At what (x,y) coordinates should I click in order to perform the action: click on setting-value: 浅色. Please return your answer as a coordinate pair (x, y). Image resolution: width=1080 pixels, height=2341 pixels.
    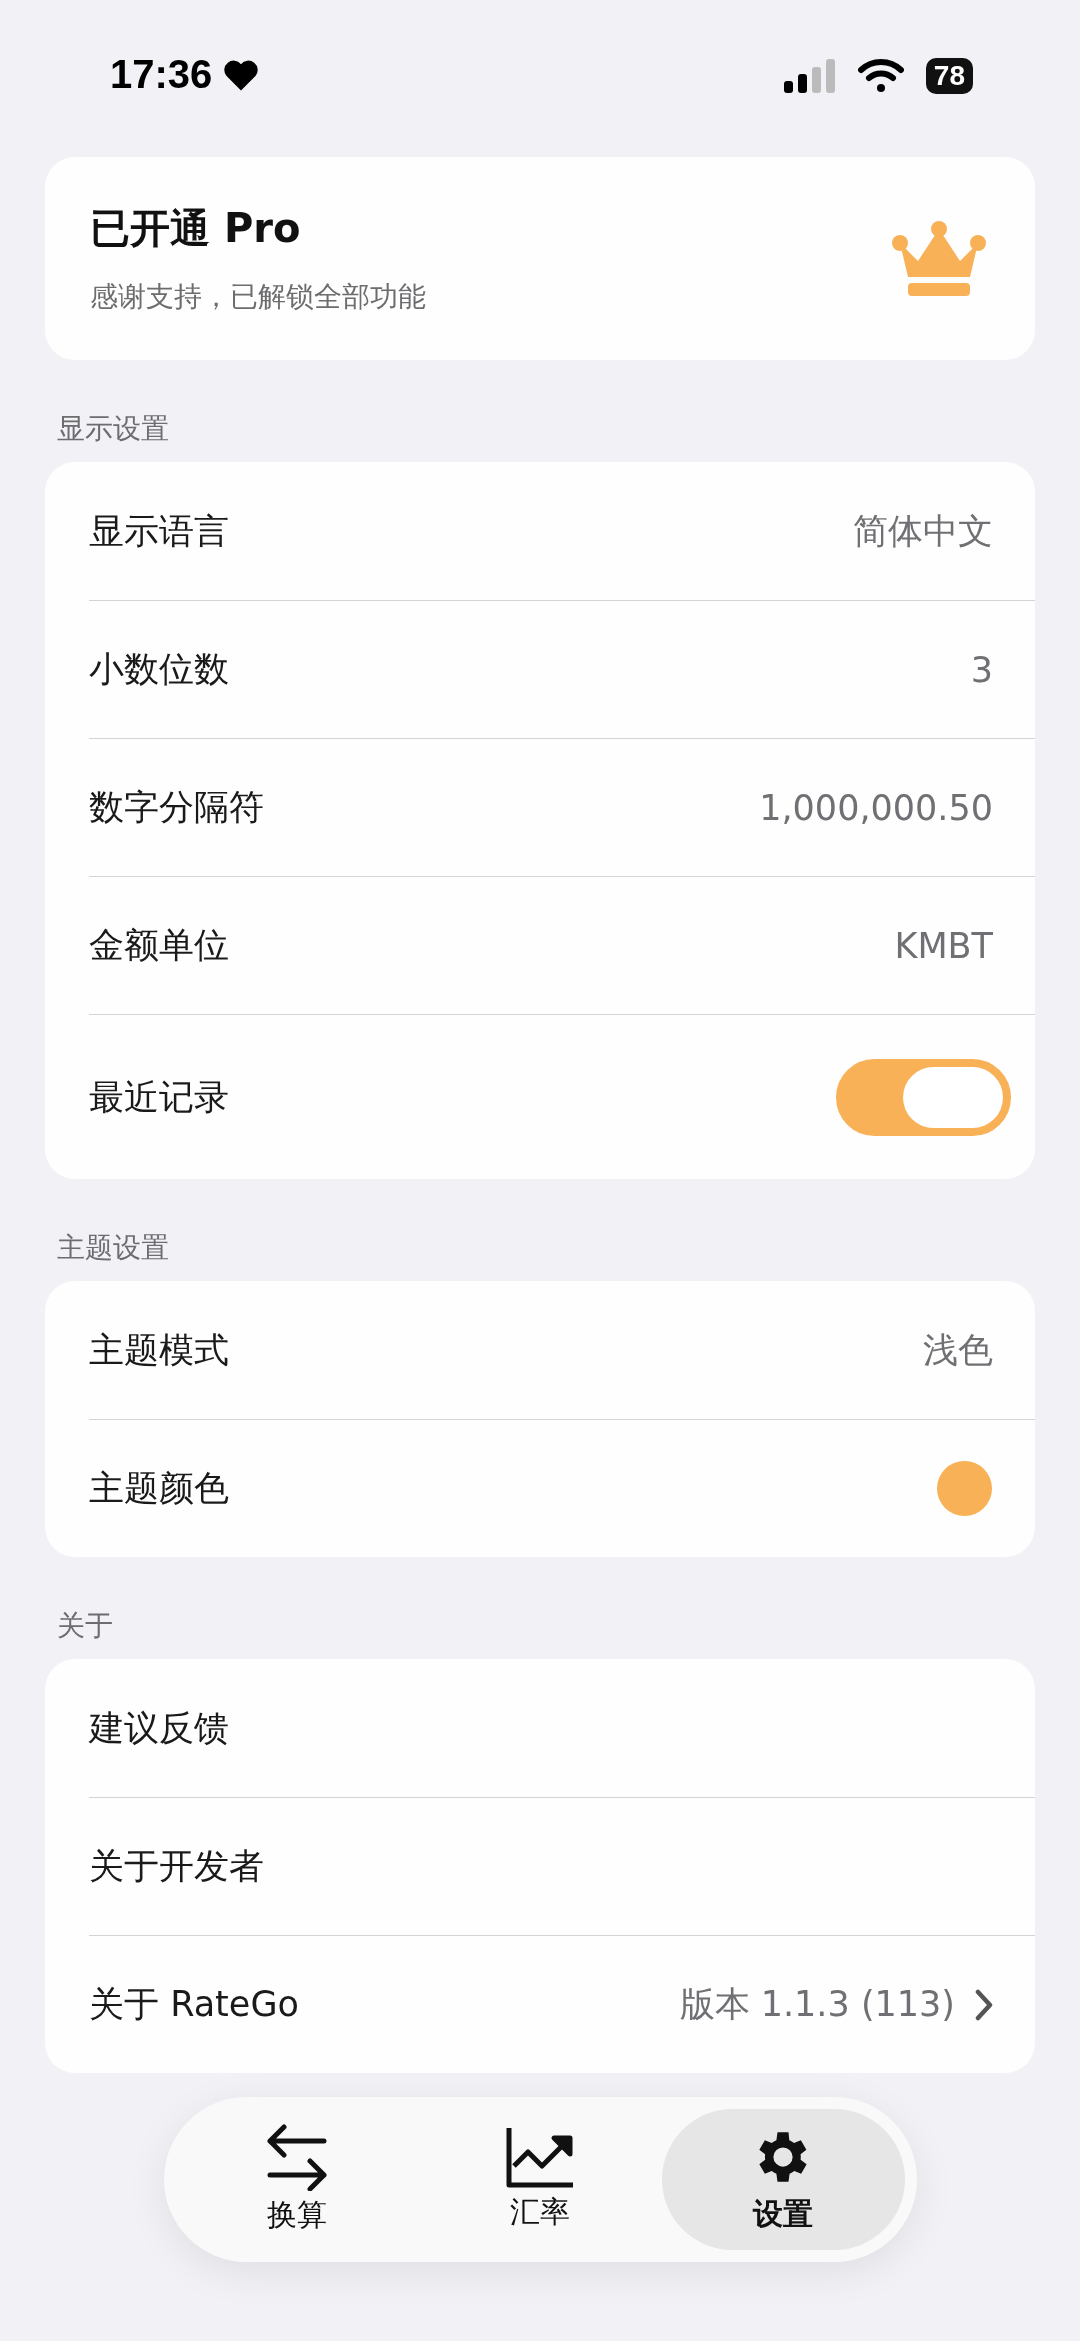
    Looking at the image, I should click on (958, 1350).